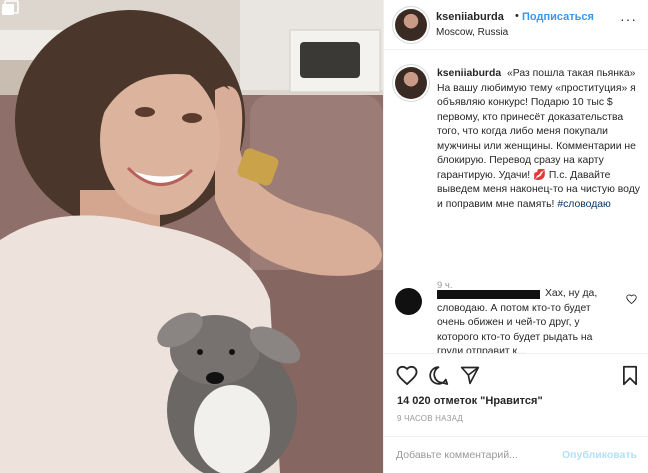  Describe the element at coordinates (470, 375) in the screenshot. I see `share-icon` at that location.